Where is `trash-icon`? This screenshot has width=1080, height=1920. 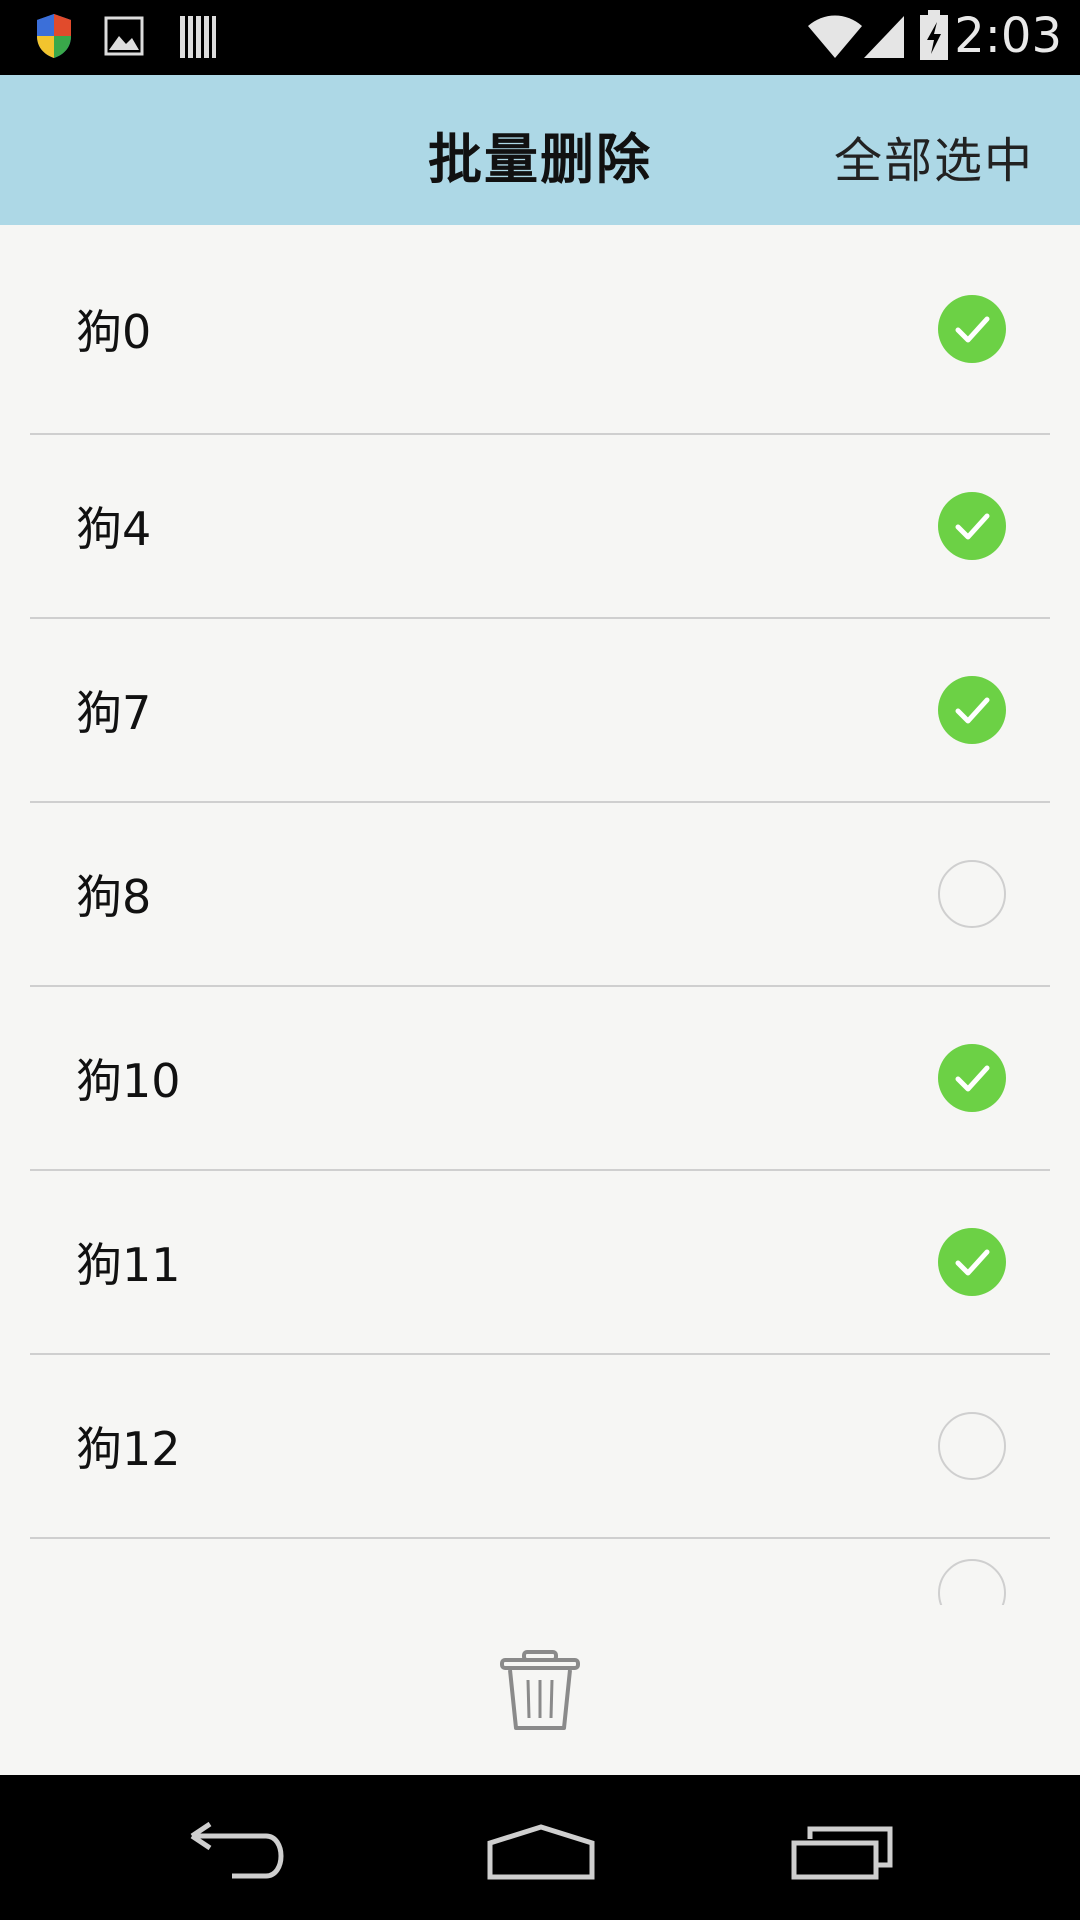
trash-icon is located at coordinates (540, 1691).